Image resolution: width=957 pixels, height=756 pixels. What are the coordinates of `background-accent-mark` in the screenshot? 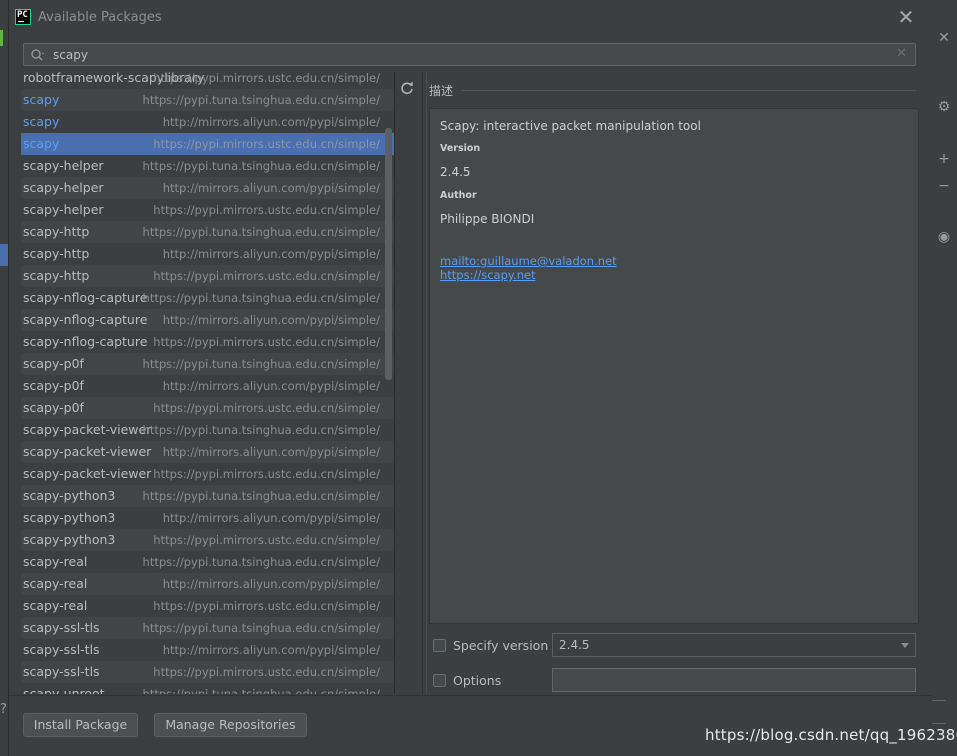 It's located at (1, 38).